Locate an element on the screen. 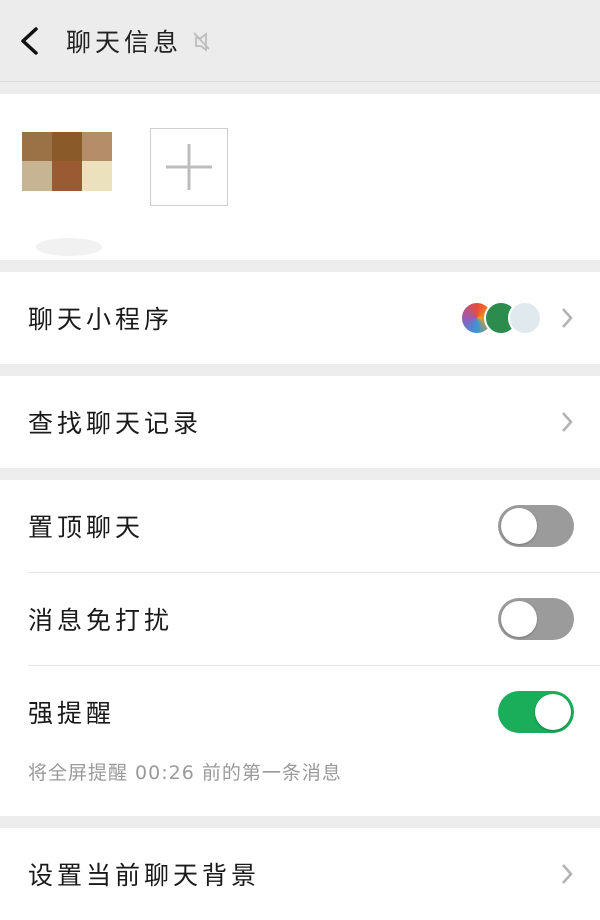  top-bar: 聊天信息 is located at coordinates (300, 41).